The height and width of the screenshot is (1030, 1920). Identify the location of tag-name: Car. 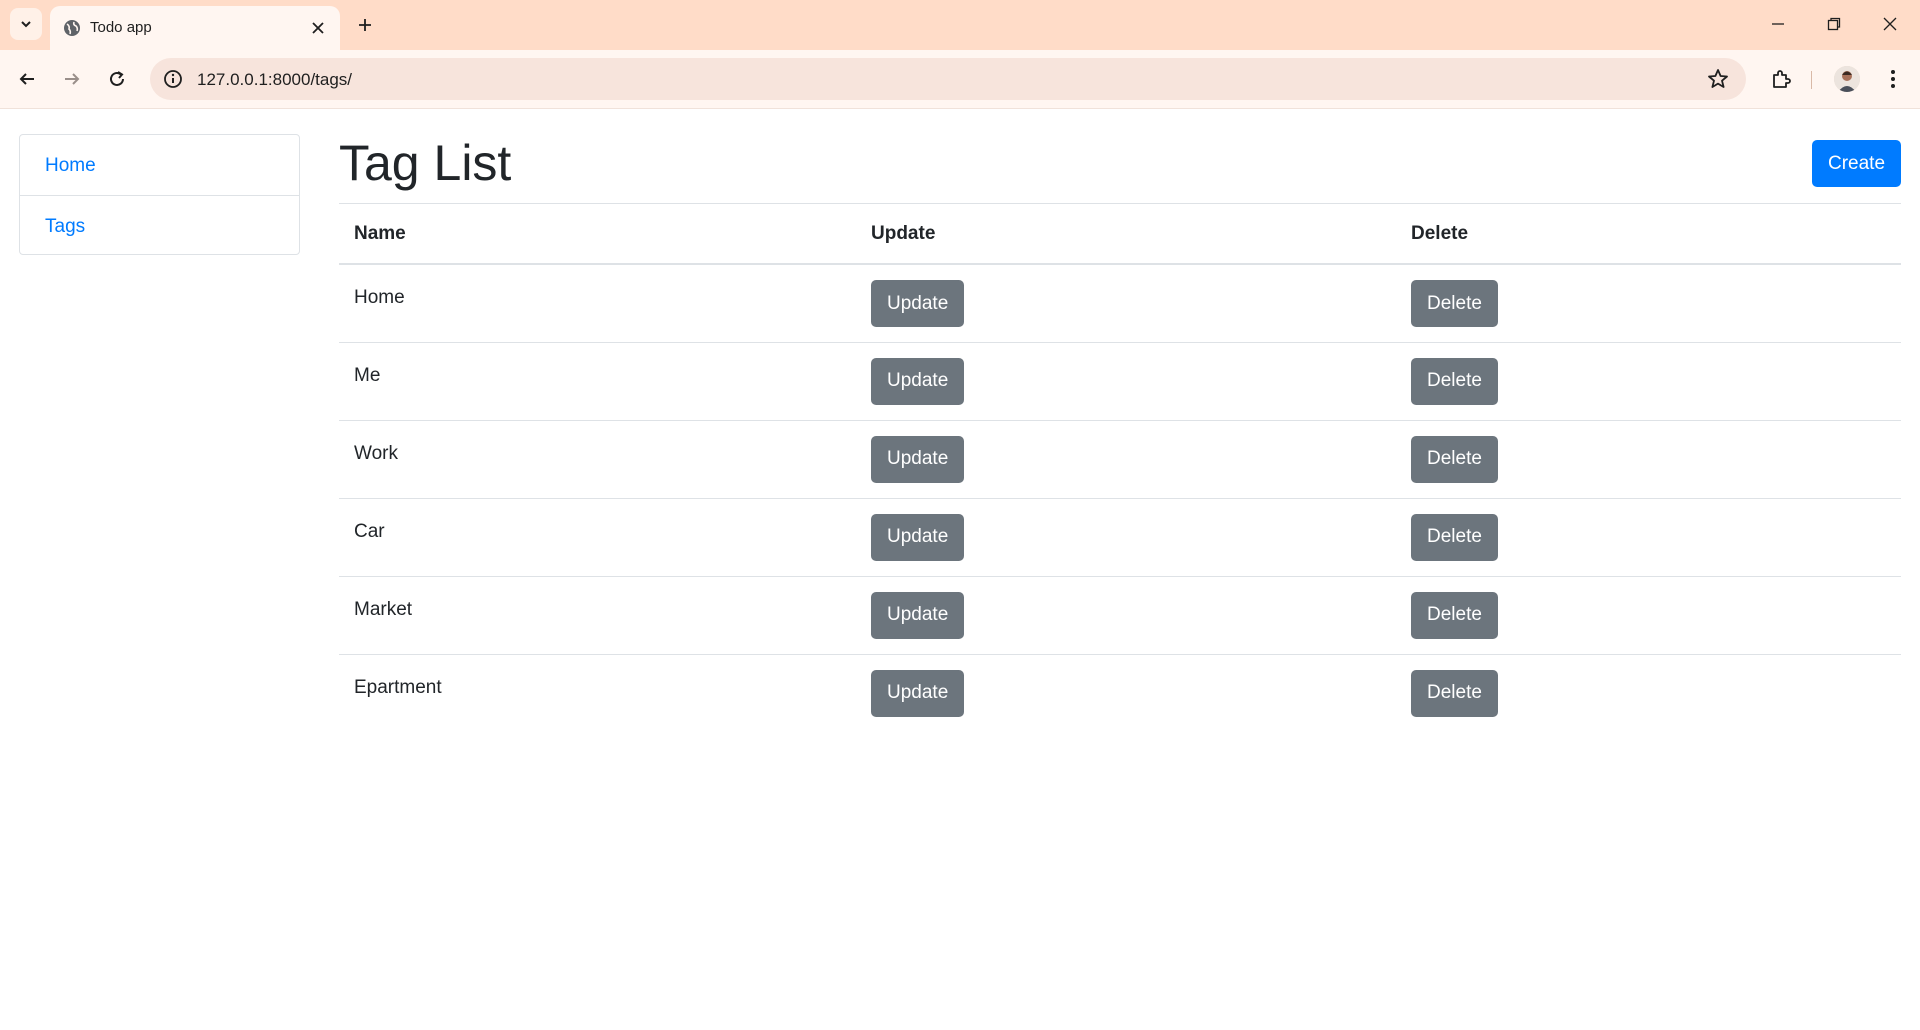
(369, 531).